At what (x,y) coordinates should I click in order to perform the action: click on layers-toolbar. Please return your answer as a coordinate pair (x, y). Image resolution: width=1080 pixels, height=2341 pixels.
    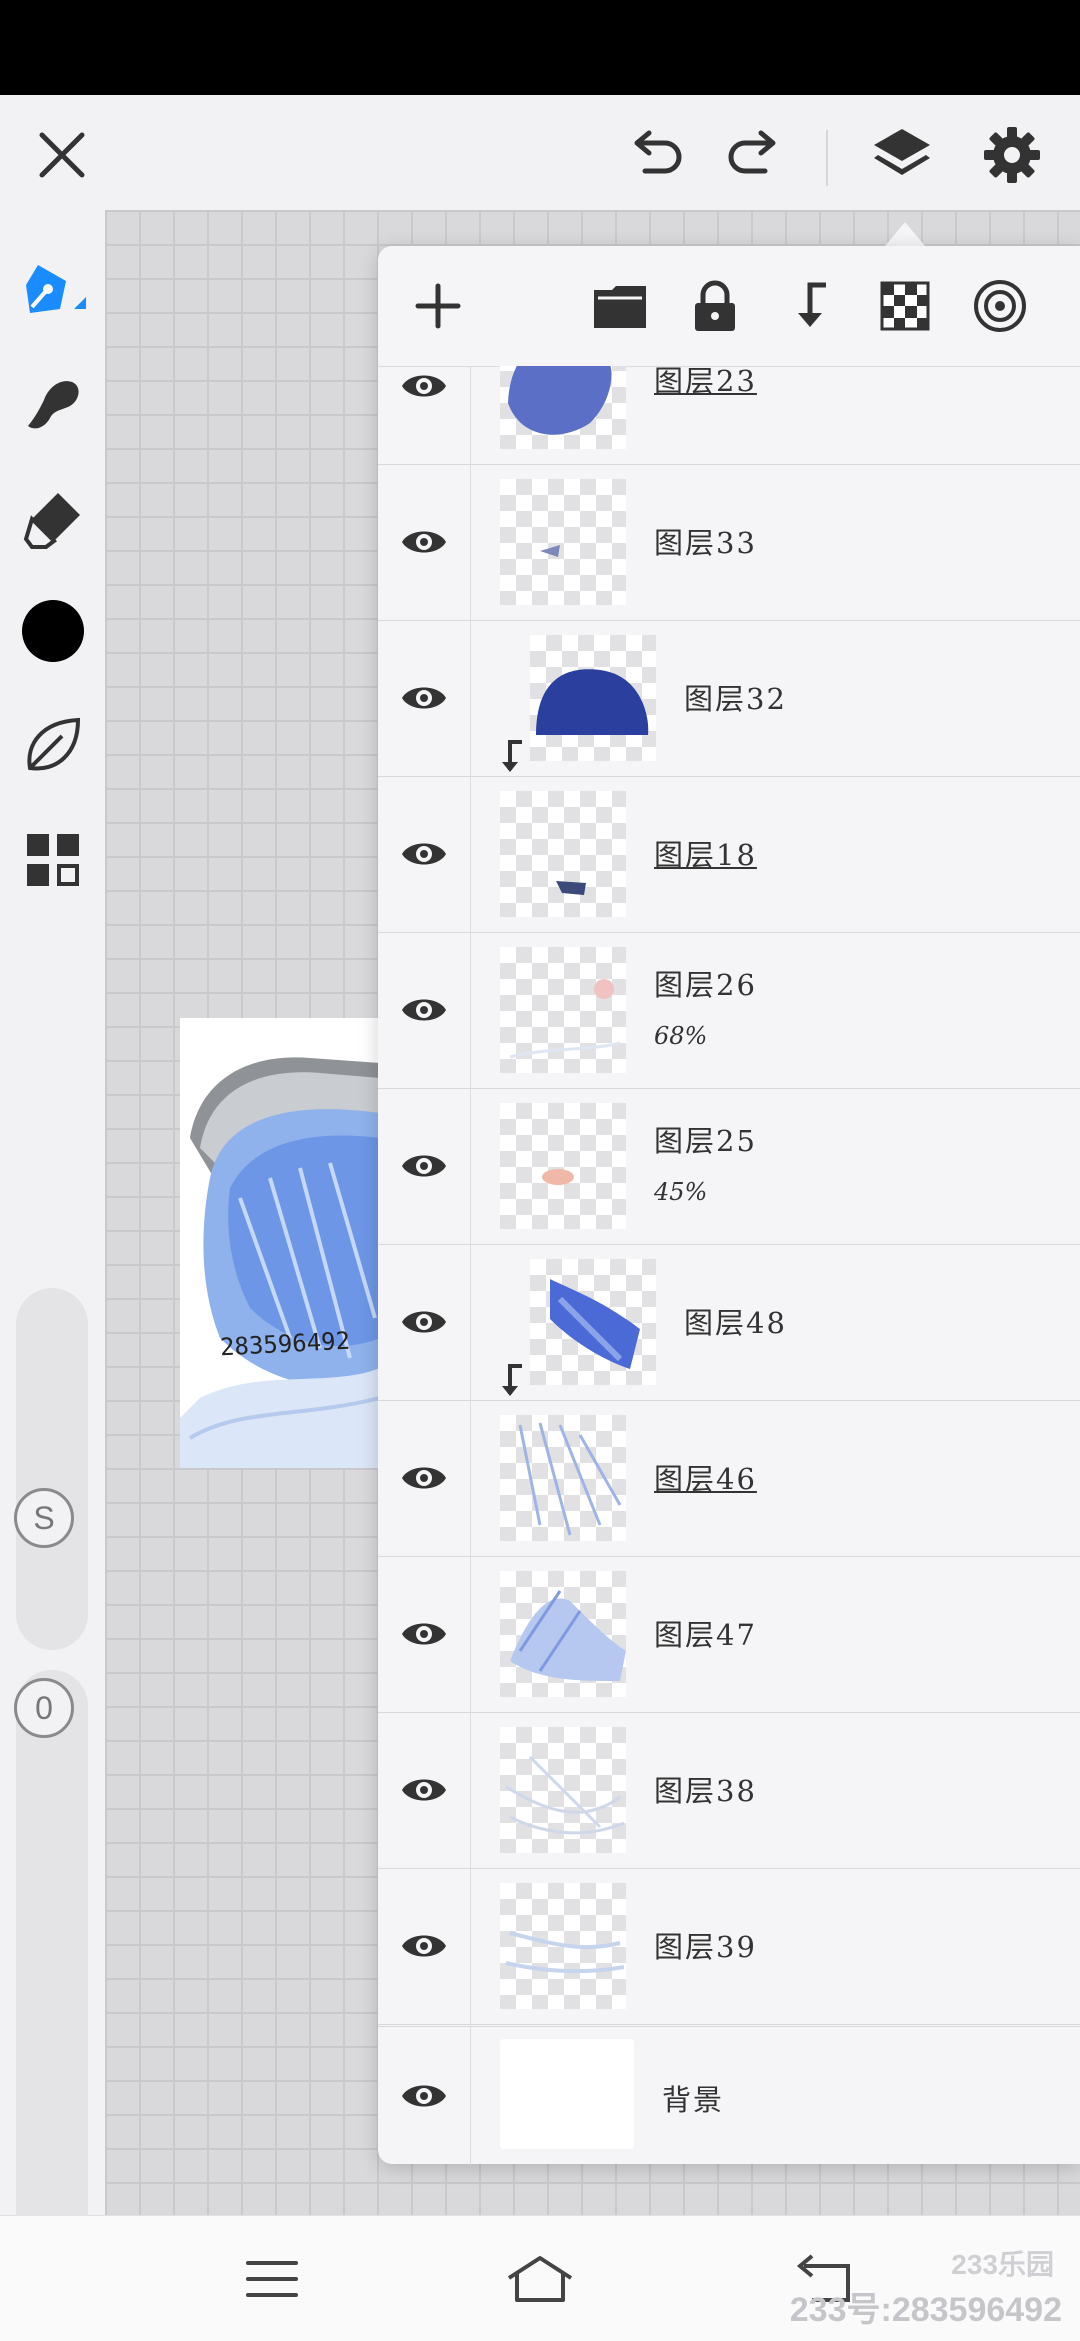
    Looking at the image, I should click on (729, 306).